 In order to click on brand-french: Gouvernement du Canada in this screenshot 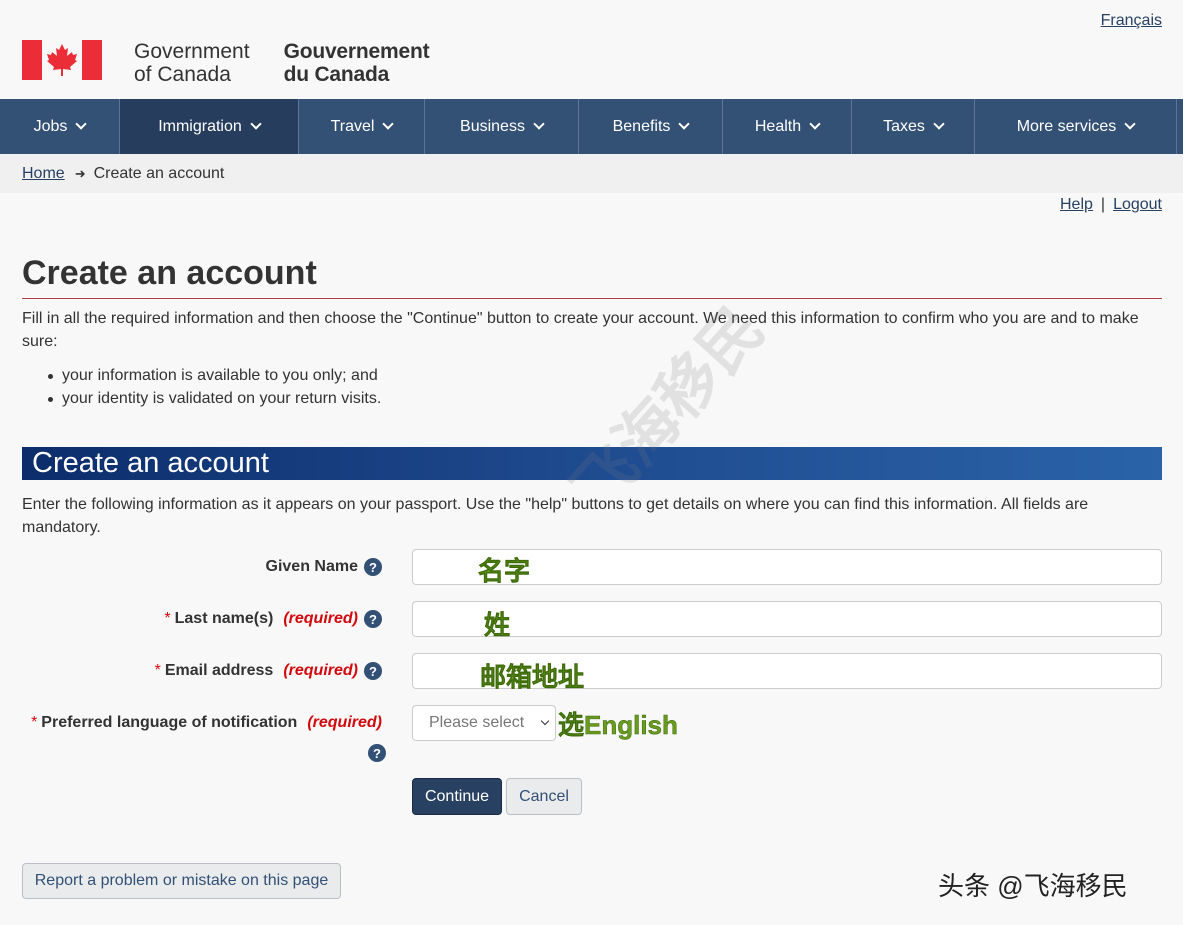, I will do `click(357, 63)`.